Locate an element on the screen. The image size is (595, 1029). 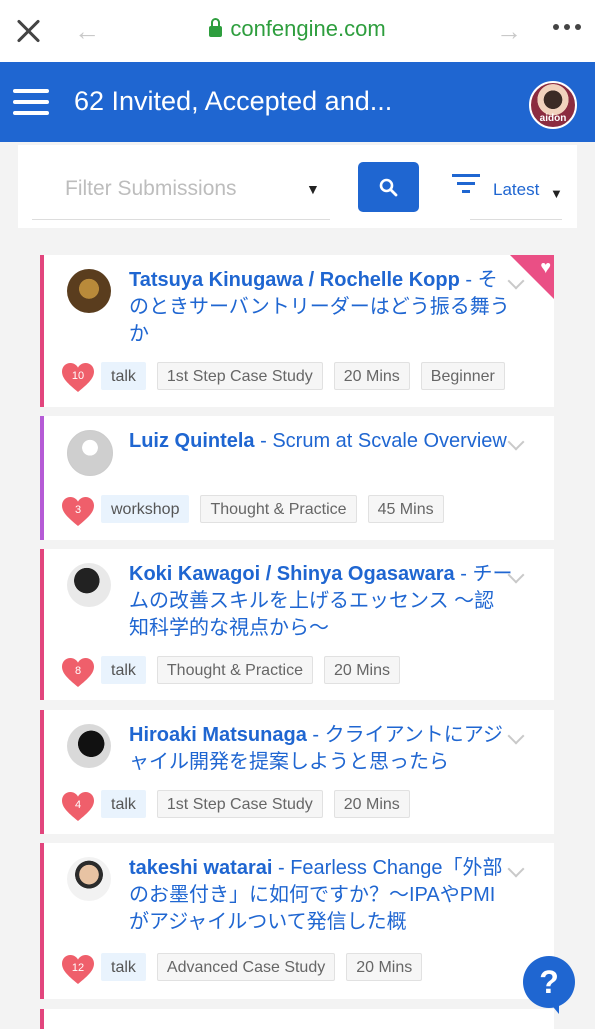
like-button: 4 is located at coordinates (78, 807).